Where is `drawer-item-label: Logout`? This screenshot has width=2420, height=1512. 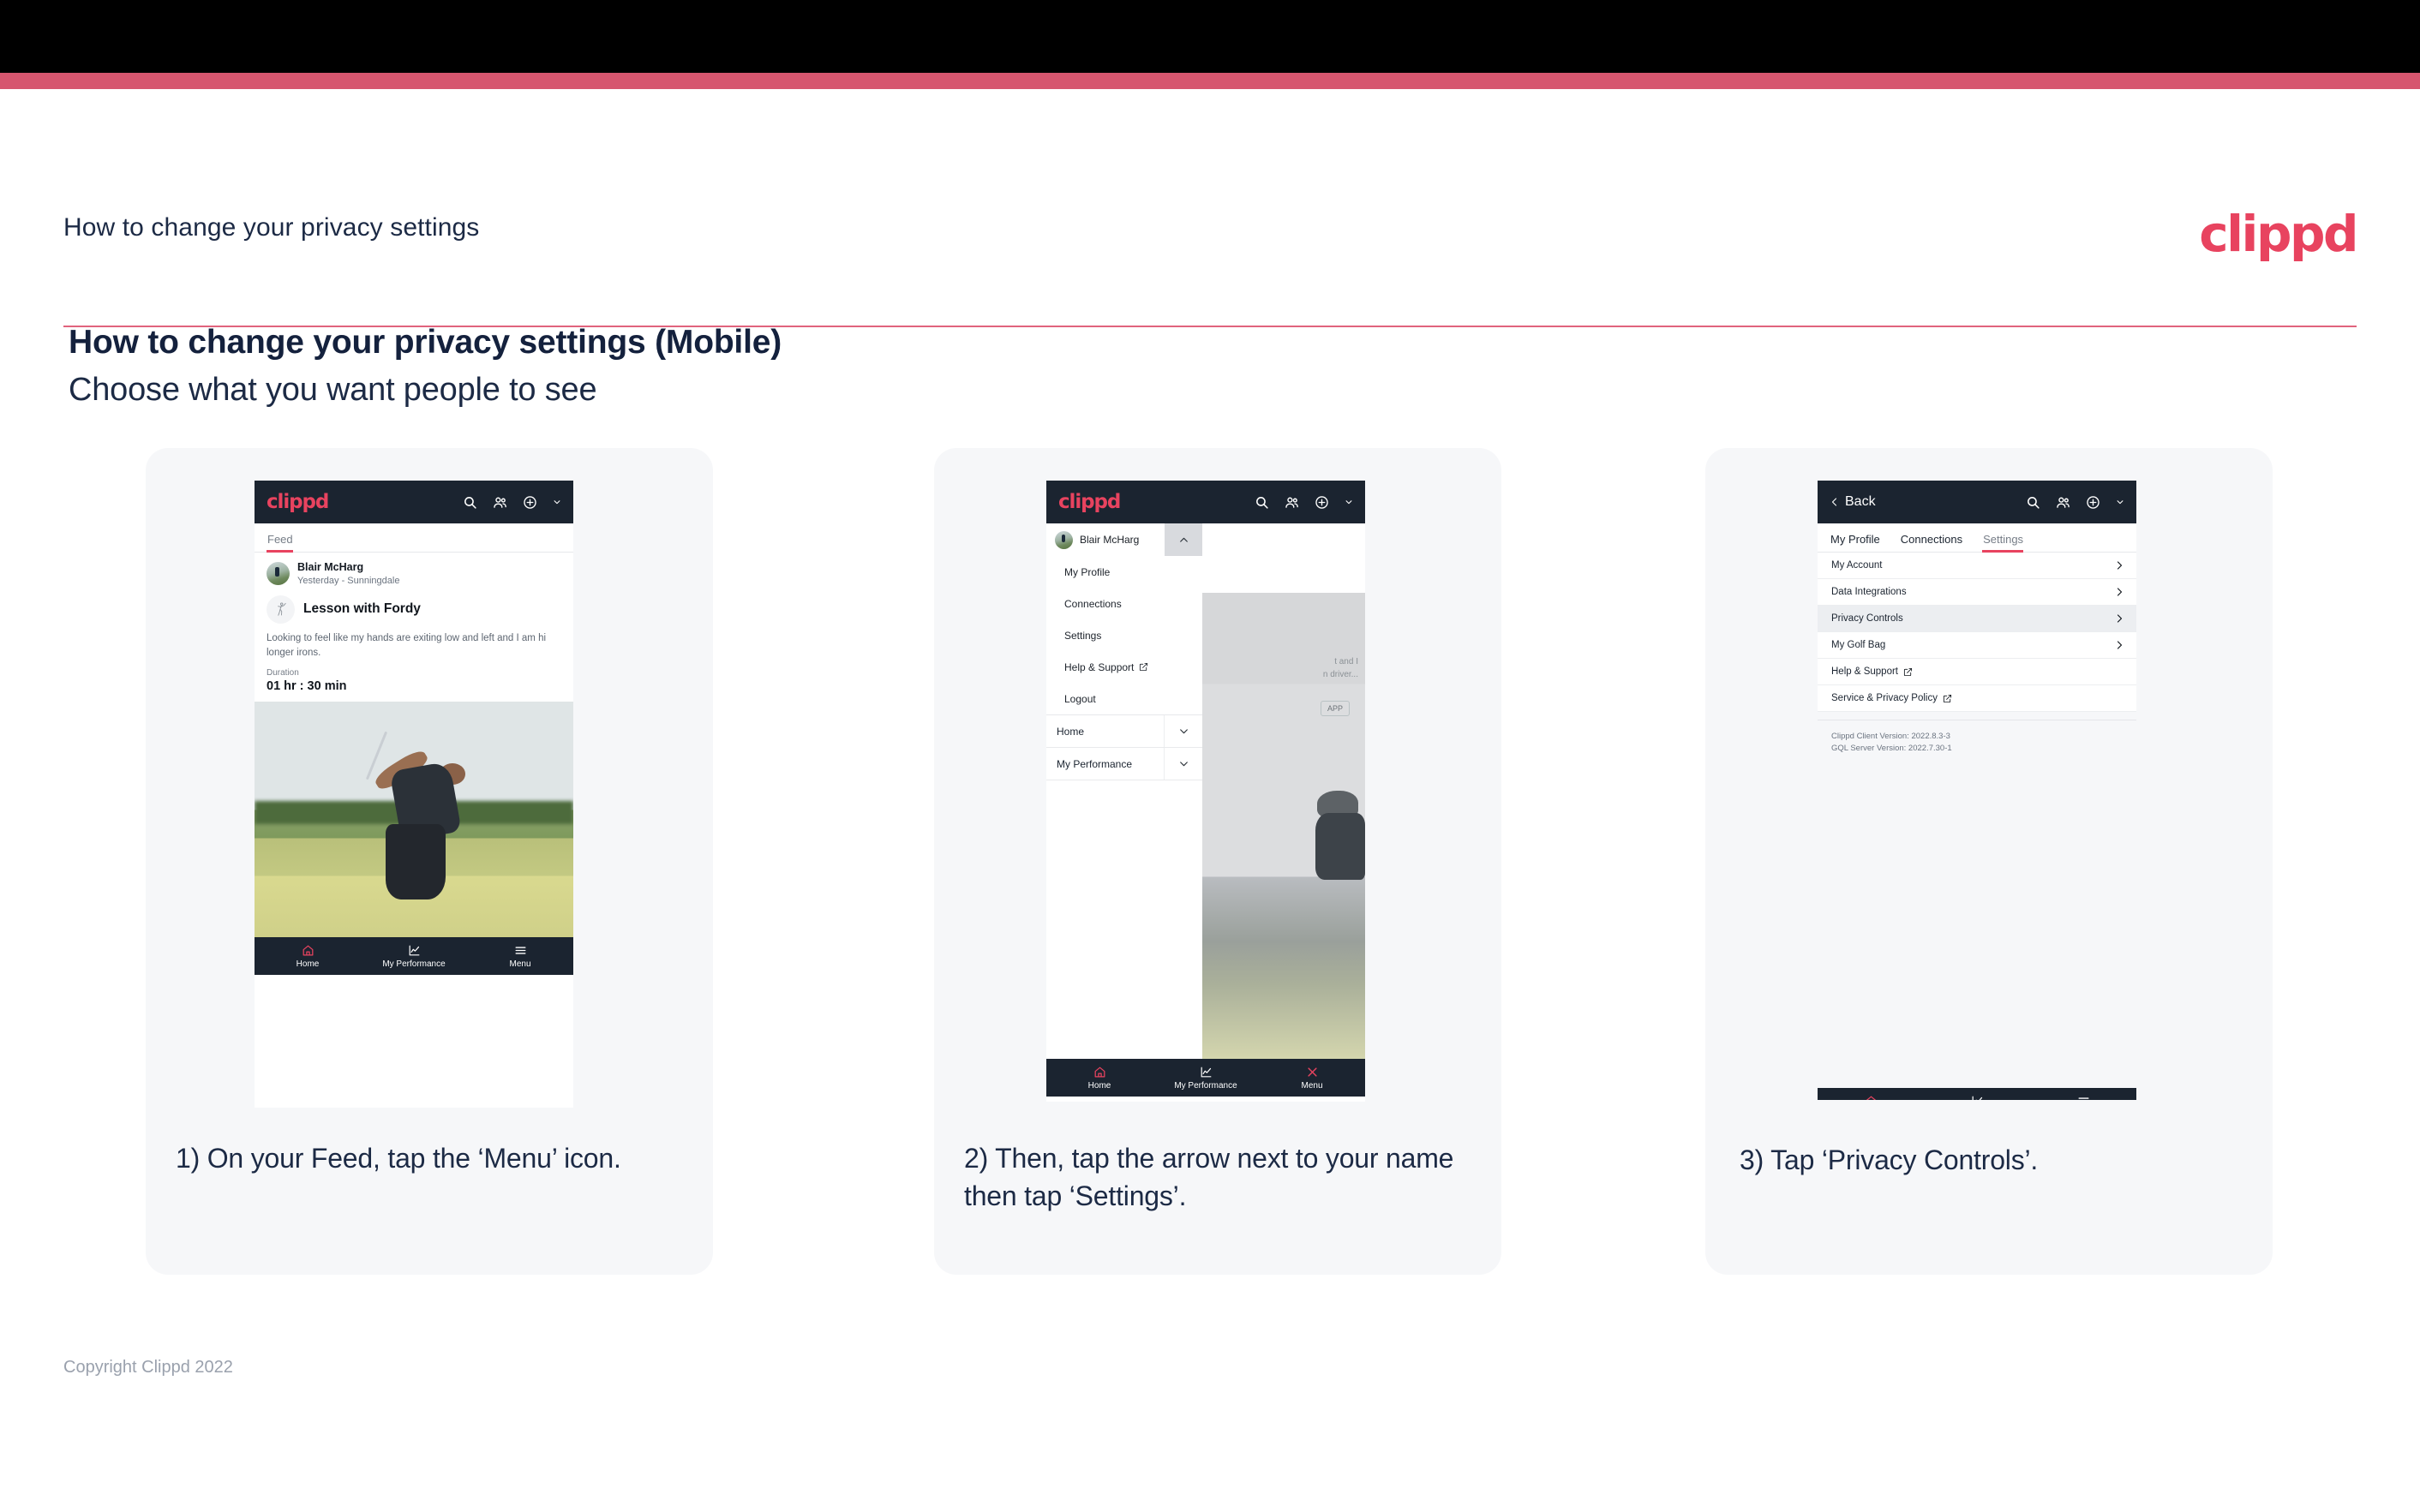
drawer-item-label: Logout is located at coordinates (1080, 698).